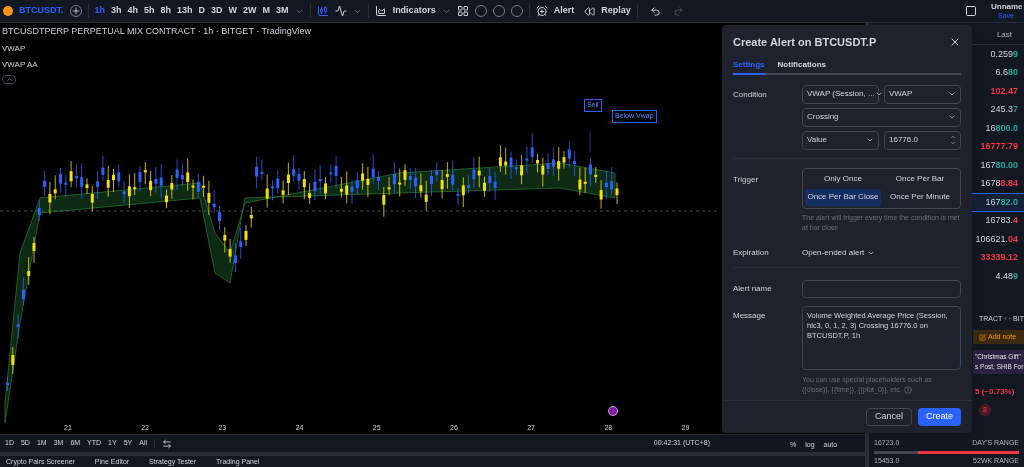  I want to click on rewind-icon, so click(590, 11).